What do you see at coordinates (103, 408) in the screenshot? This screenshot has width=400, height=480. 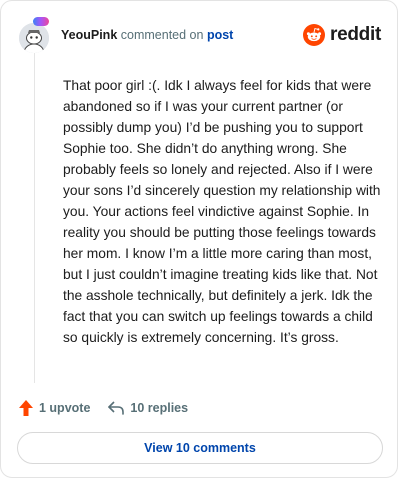 I see `comment-actions: 1 upvote 10 replies` at bounding box center [103, 408].